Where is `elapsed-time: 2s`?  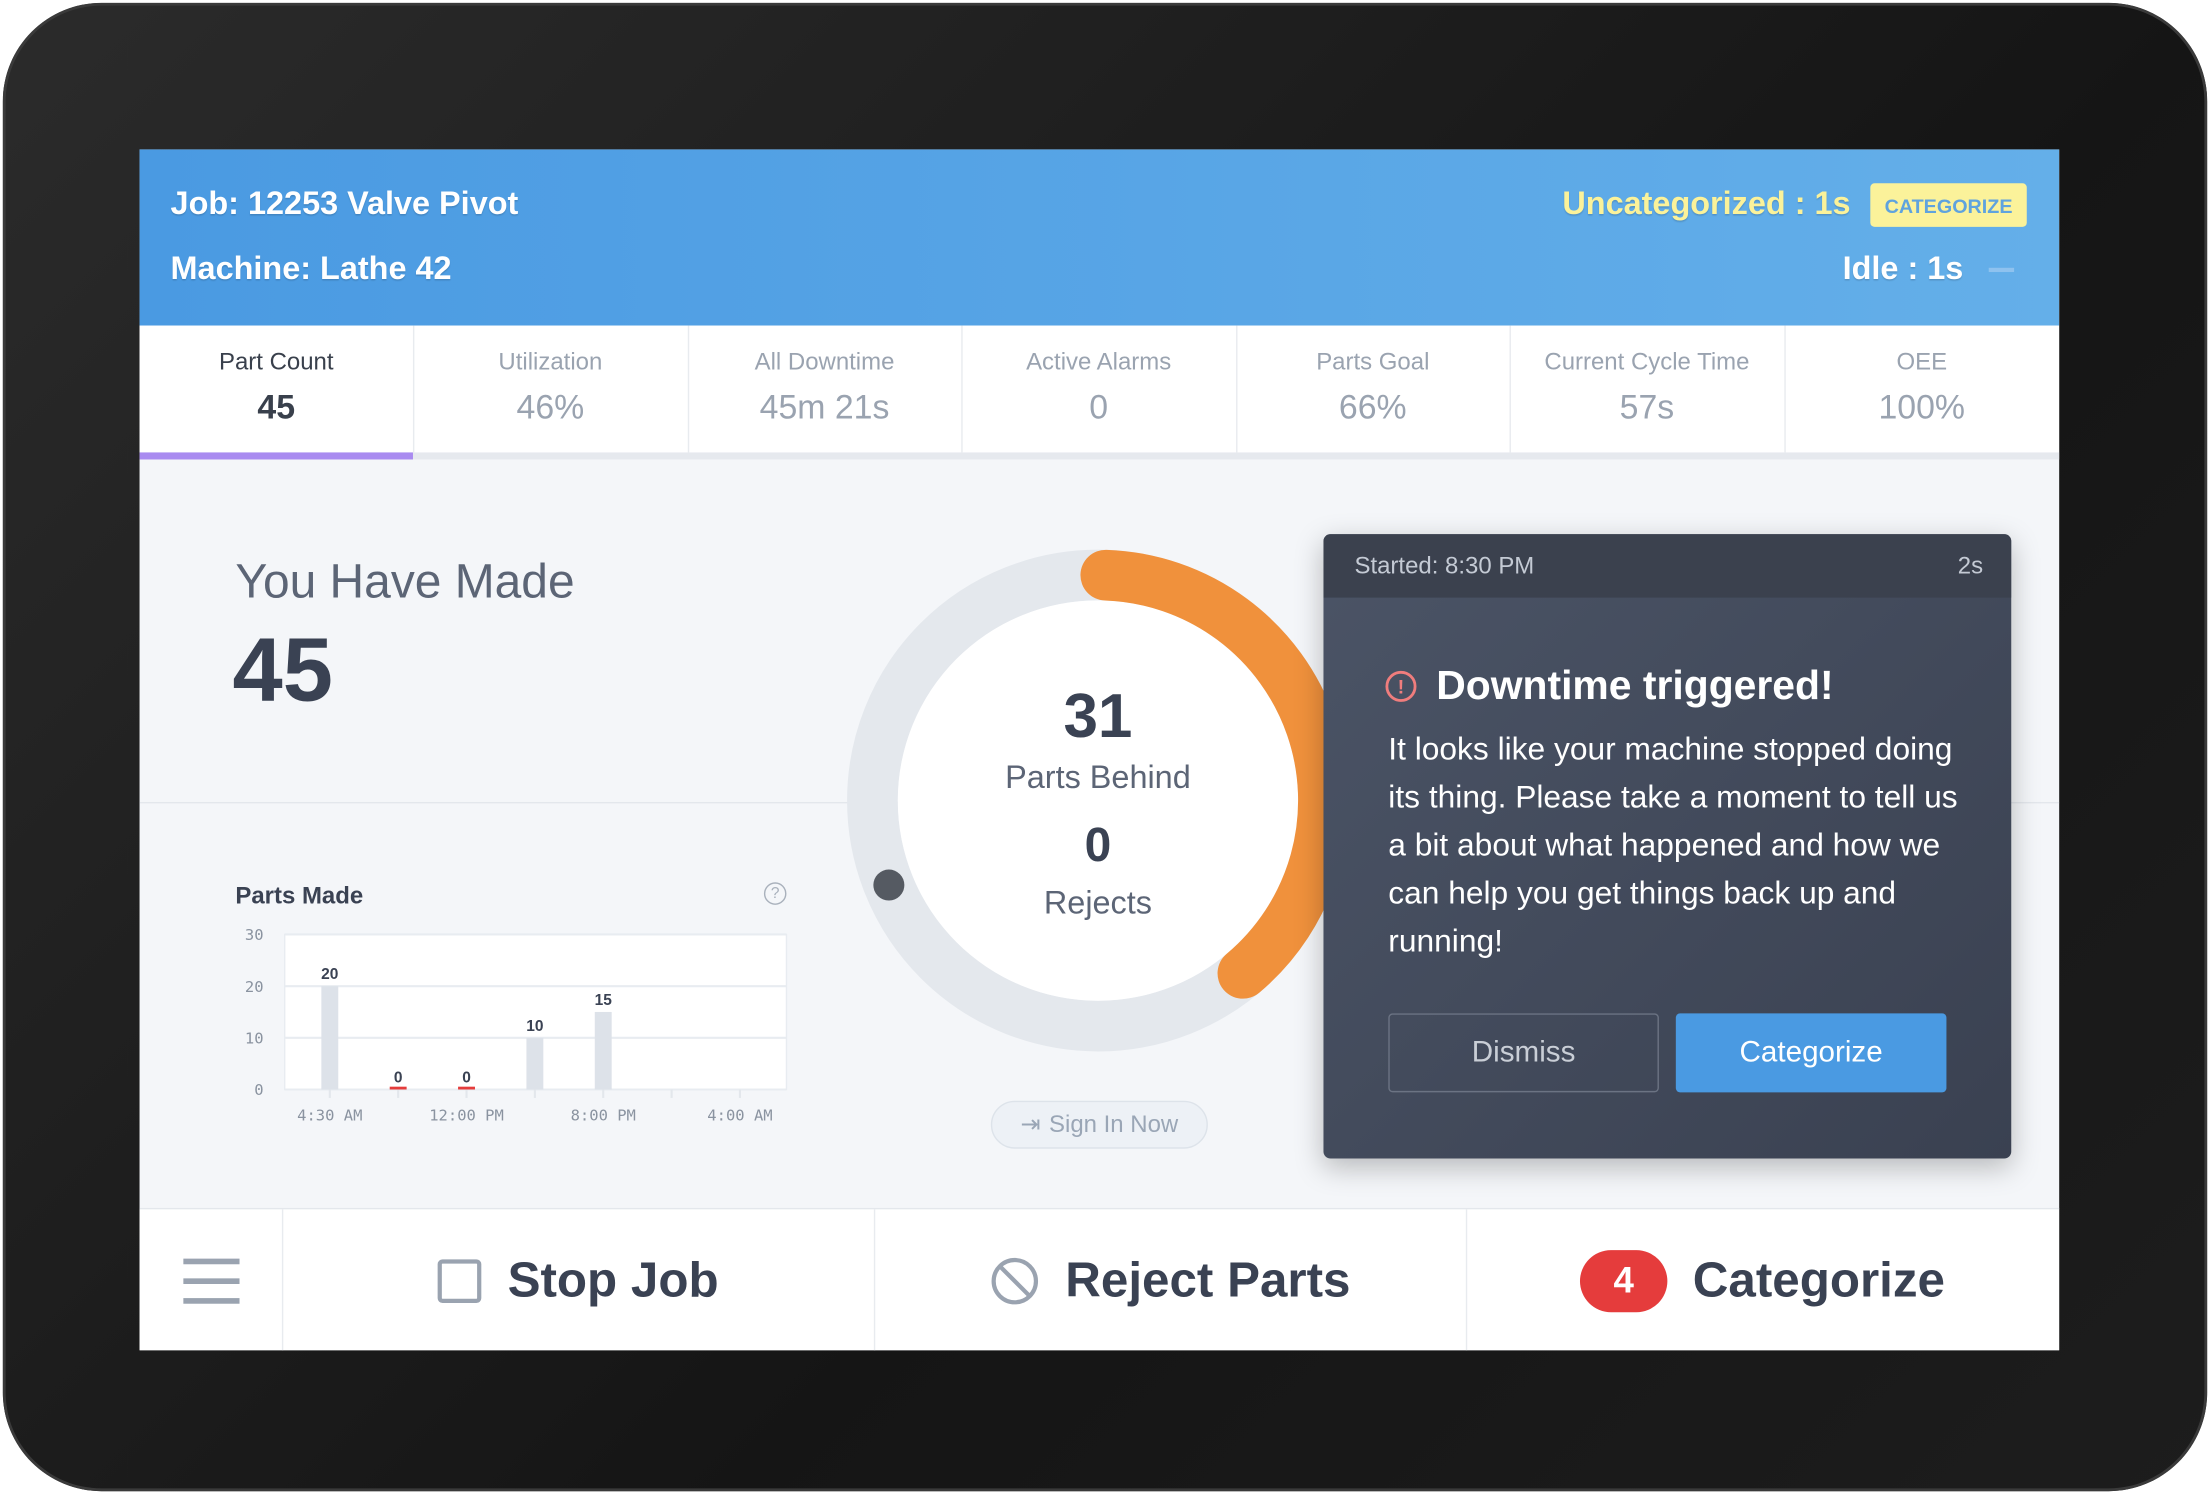 elapsed-time: 2s is located at coordinates (1970, 566).